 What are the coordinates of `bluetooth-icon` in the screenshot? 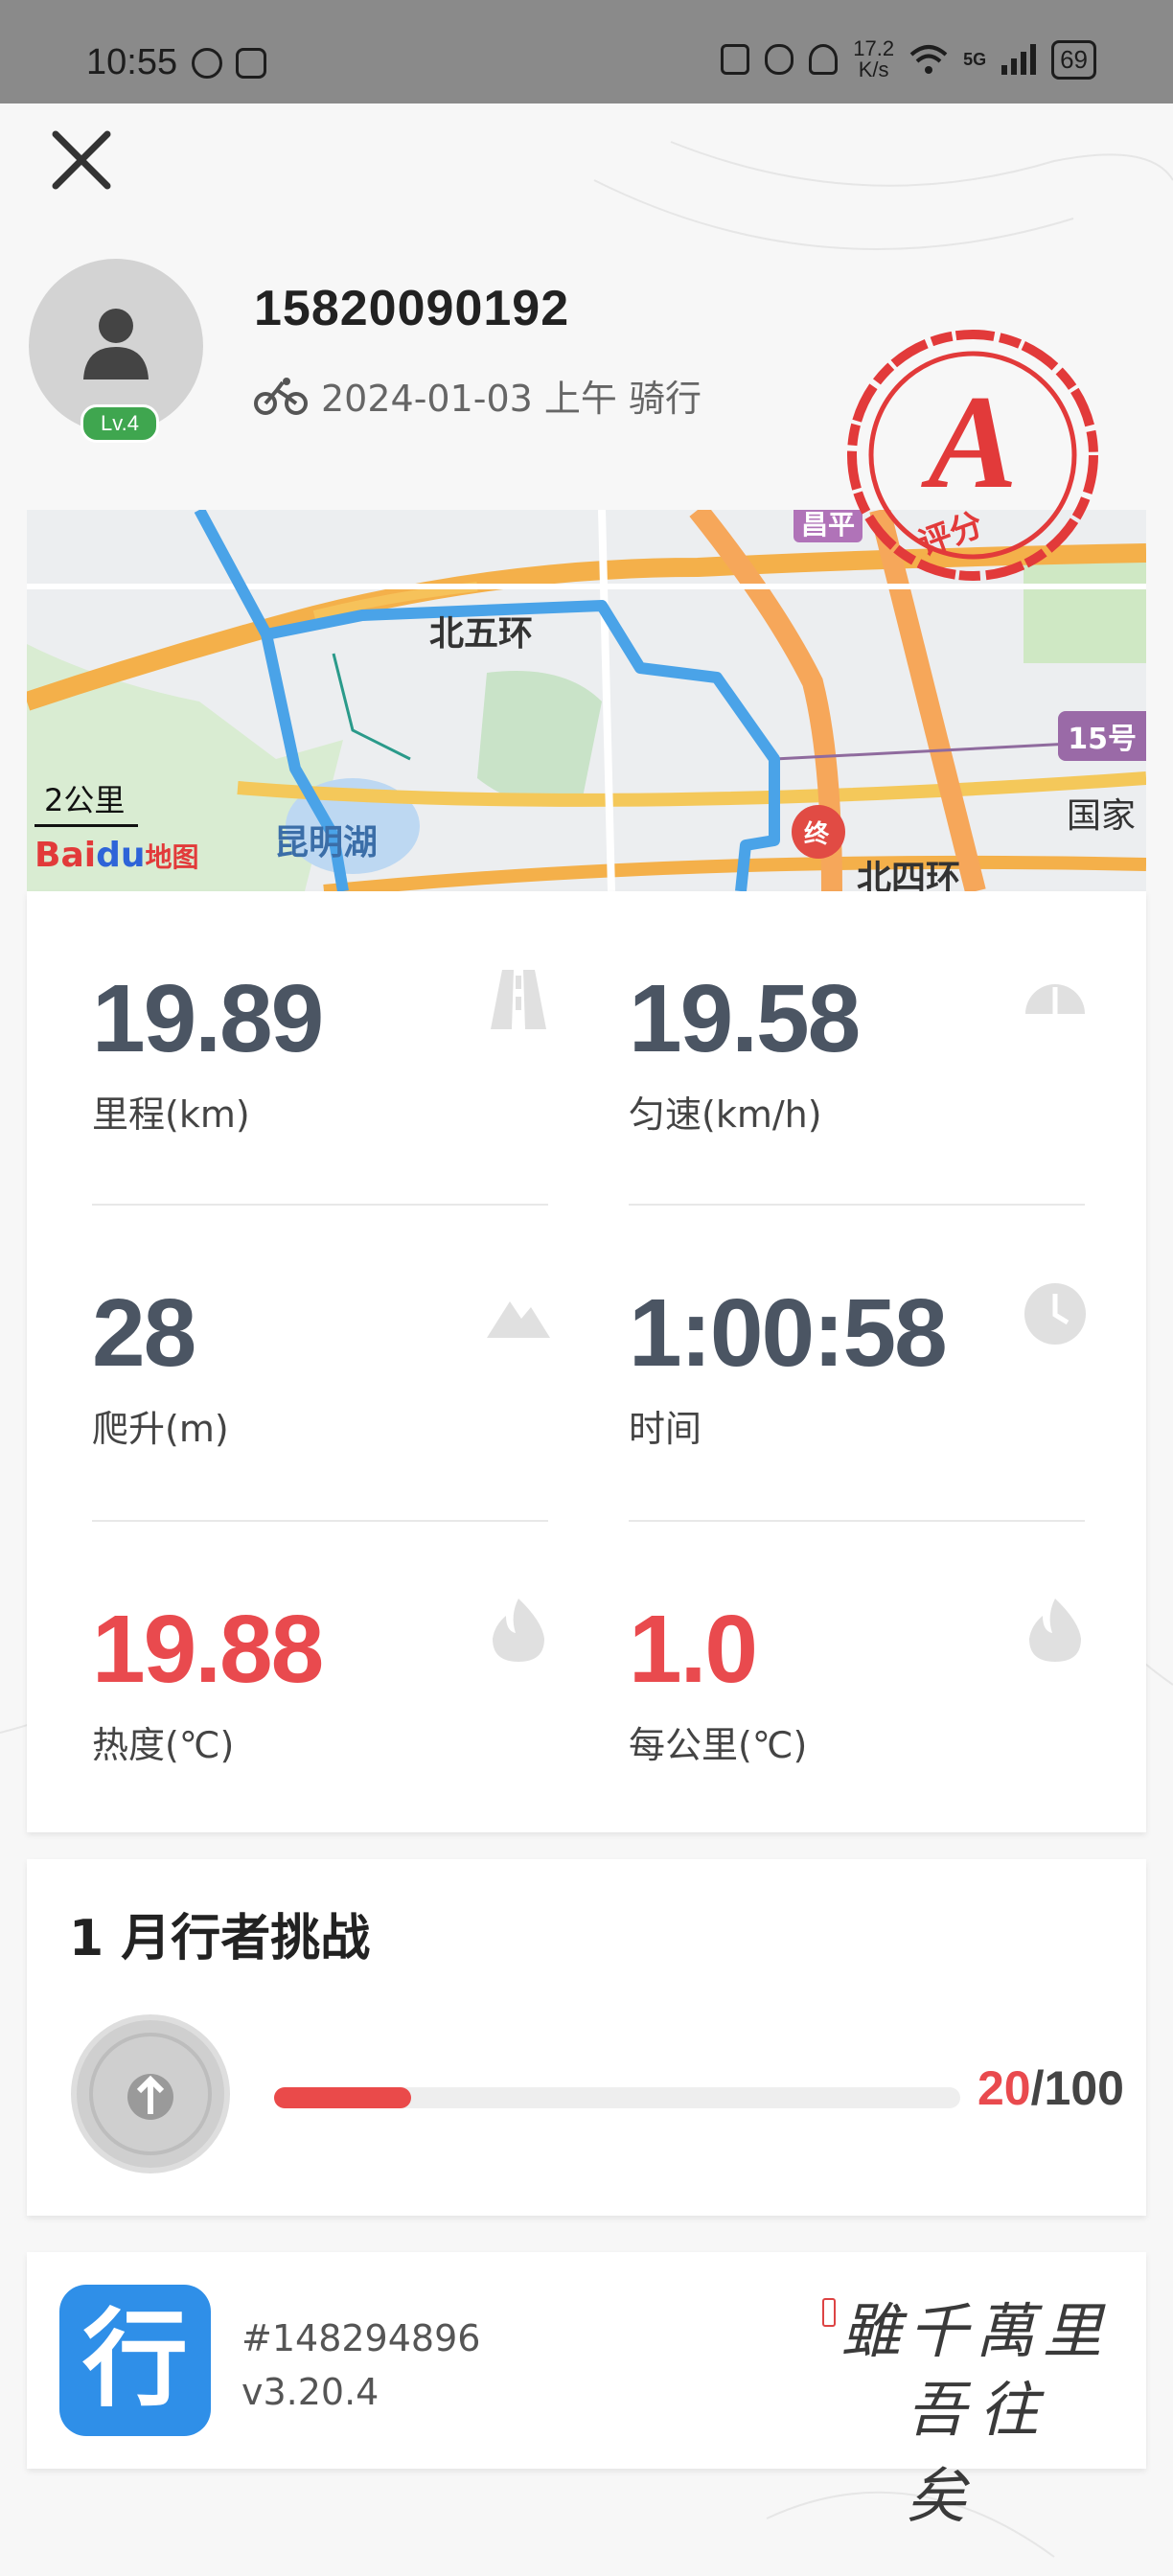 It's located at (779, 59).